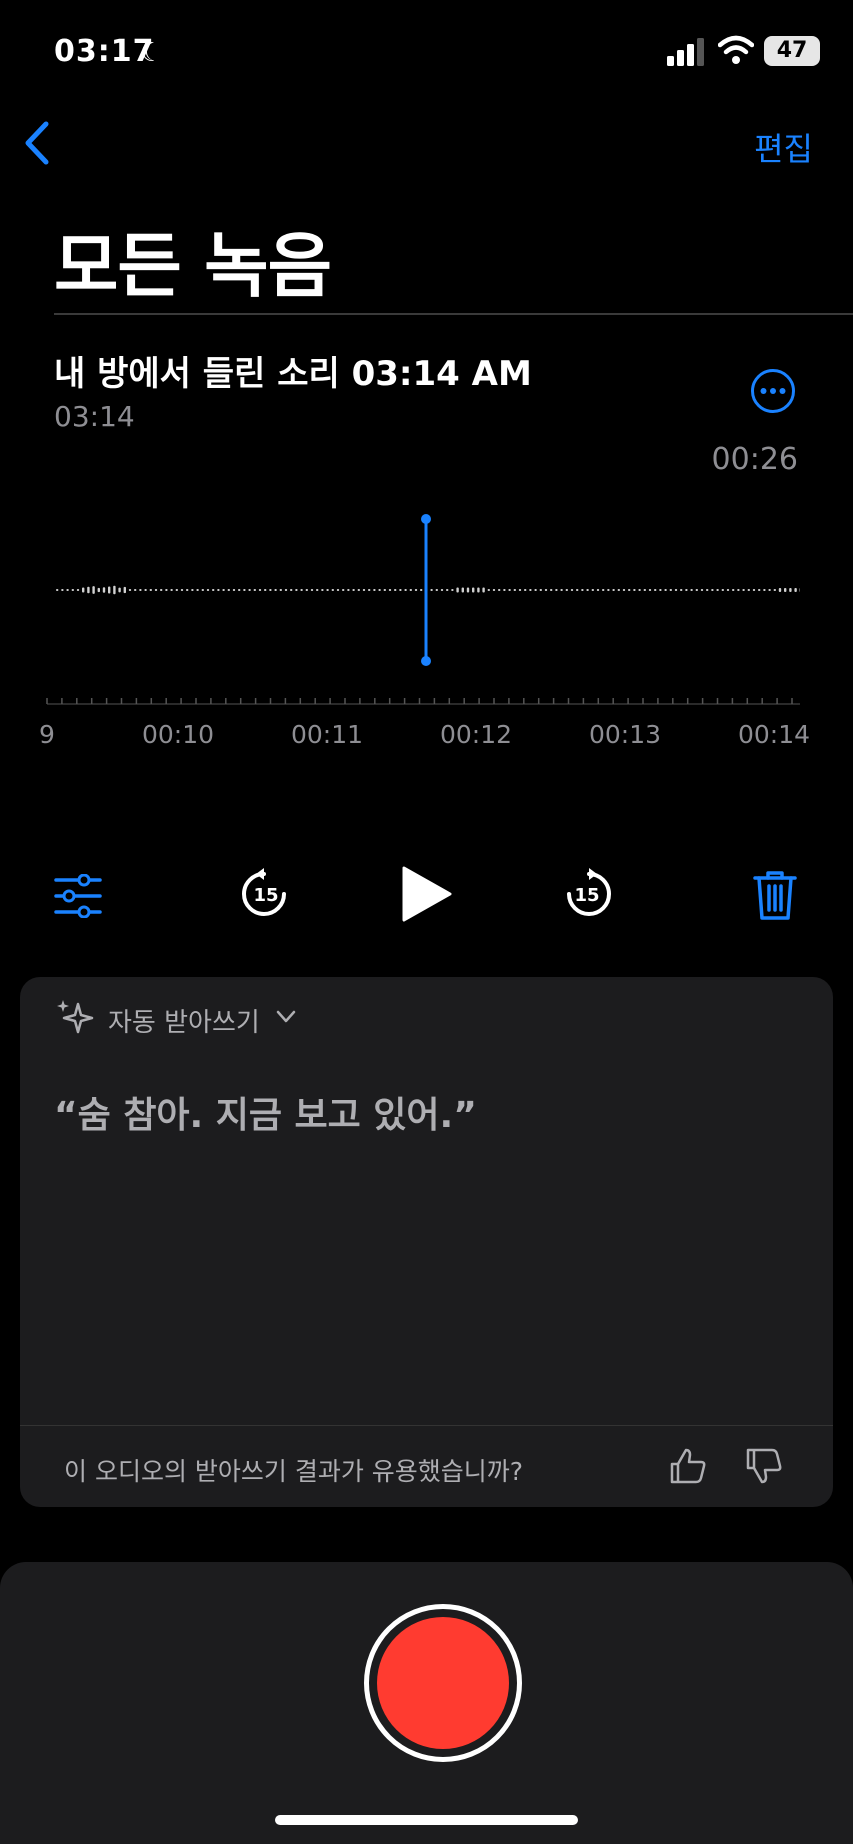  I want to click on transcript-header: 자동 받아쓰기, so click(186, 1018).